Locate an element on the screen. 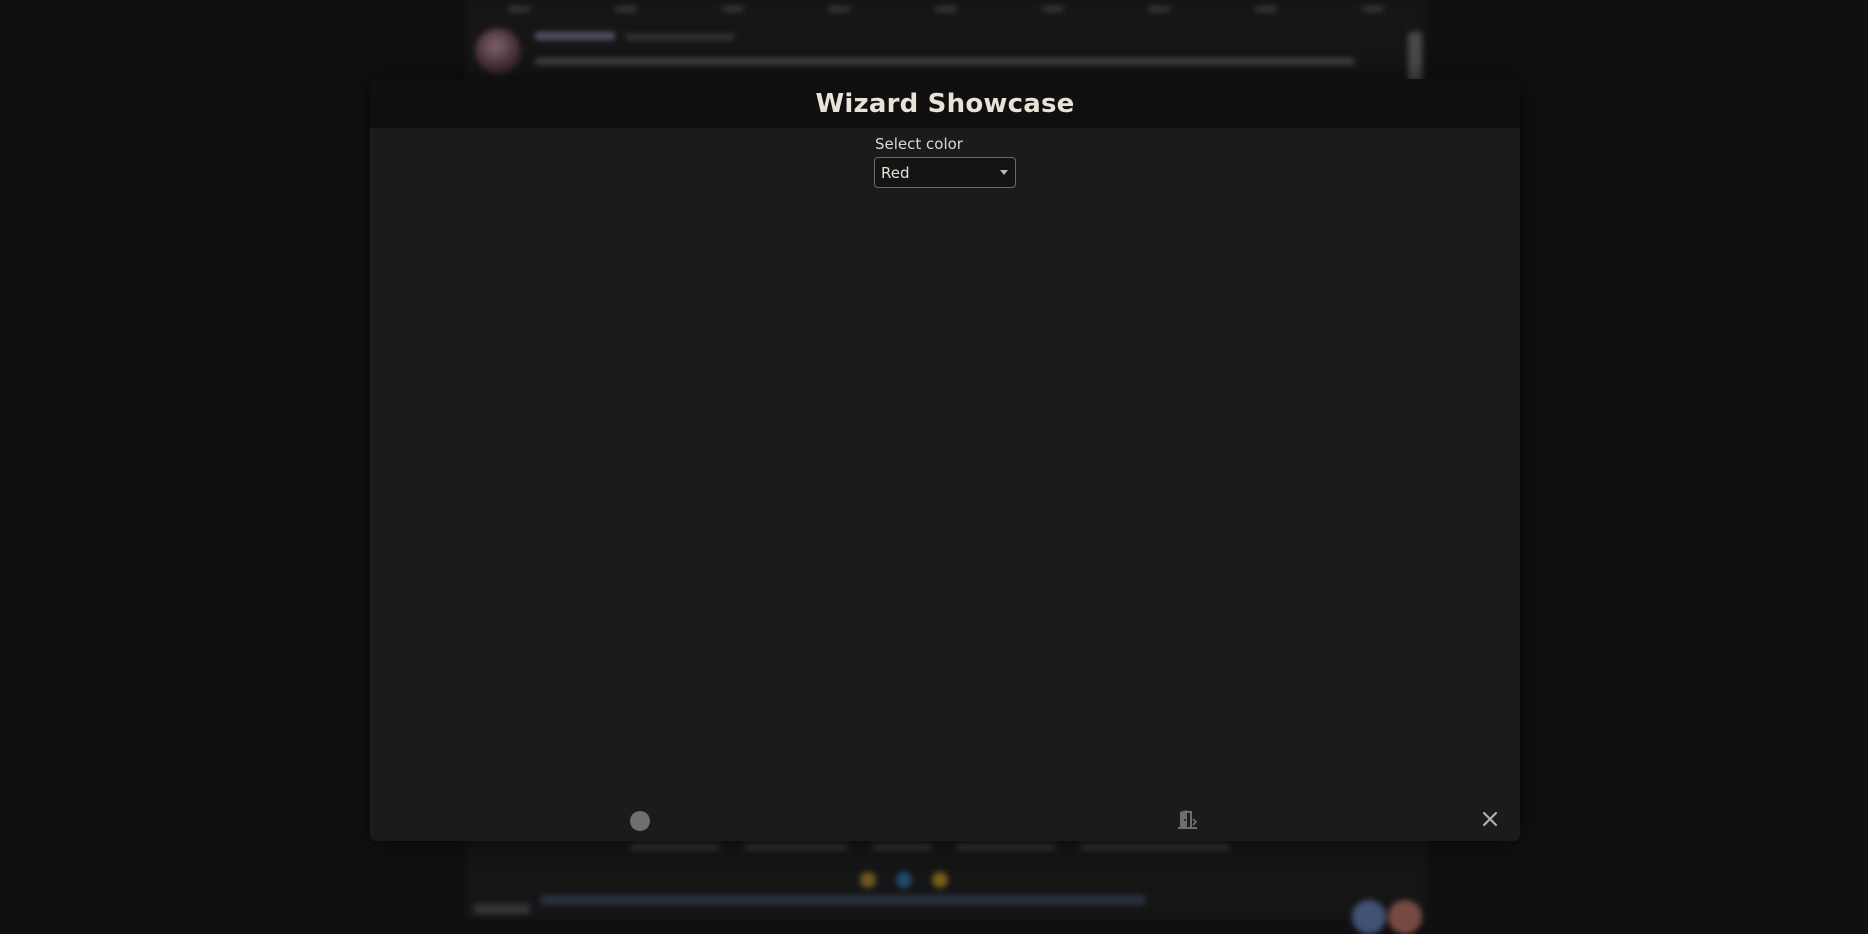 This screenshot has width=1868, height=934. background-scrollbar is located at coordinates (1415, 57).